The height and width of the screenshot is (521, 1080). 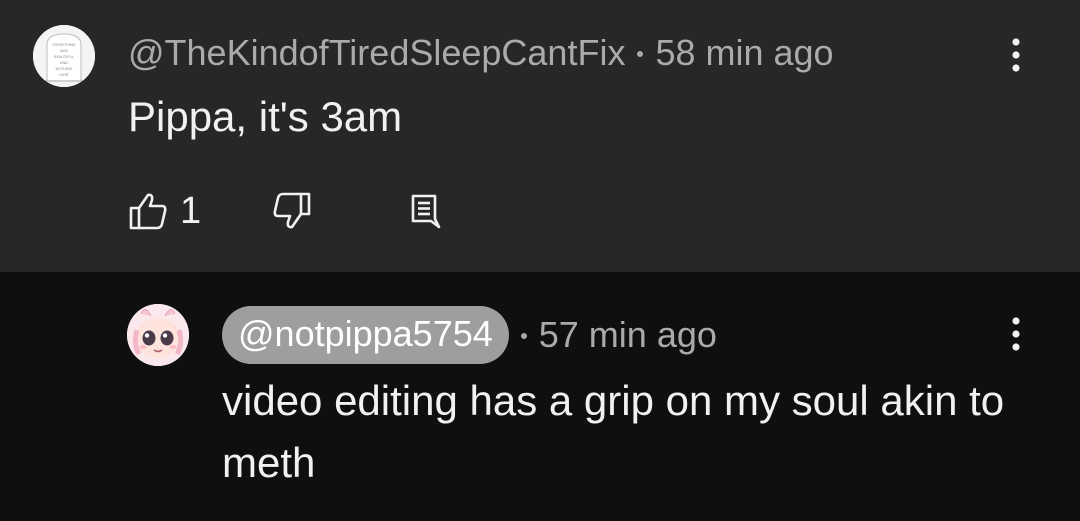 I want to click on dislike-button, so click(x=295, y=211).